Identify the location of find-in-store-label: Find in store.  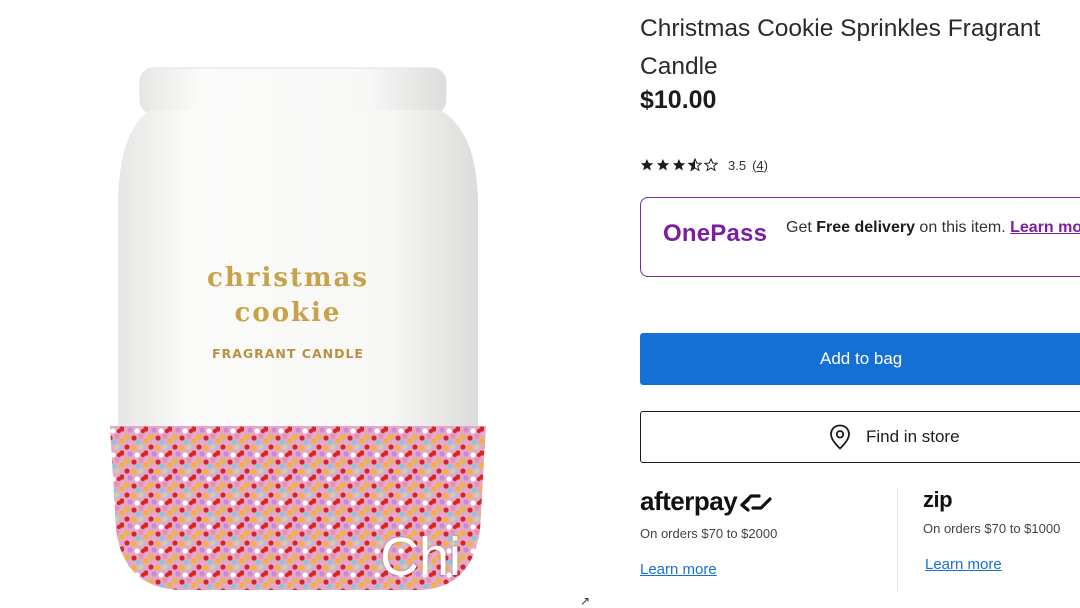
(913, 436).